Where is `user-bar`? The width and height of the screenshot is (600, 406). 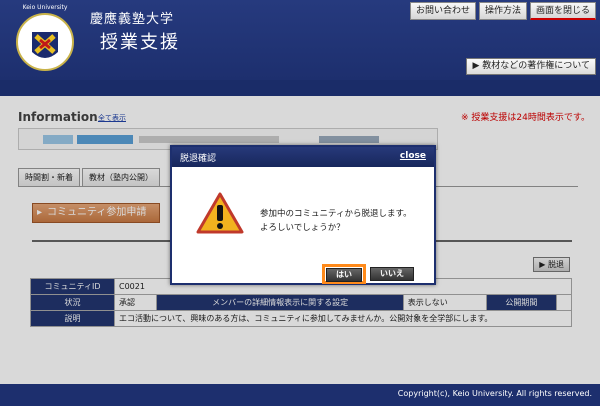
user-bar is located at coordinates (300, 88).